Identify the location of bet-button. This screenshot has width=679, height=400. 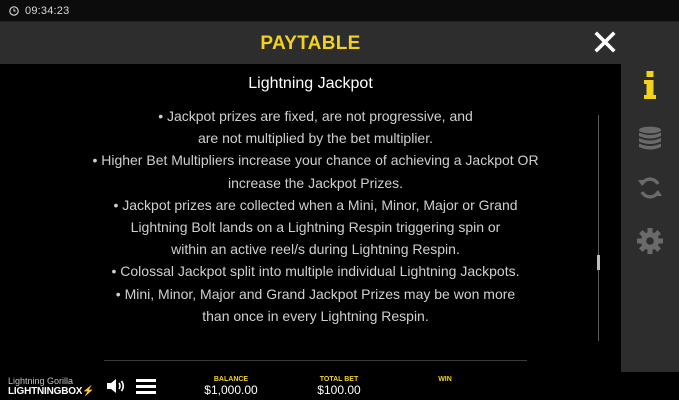
(650, 139).